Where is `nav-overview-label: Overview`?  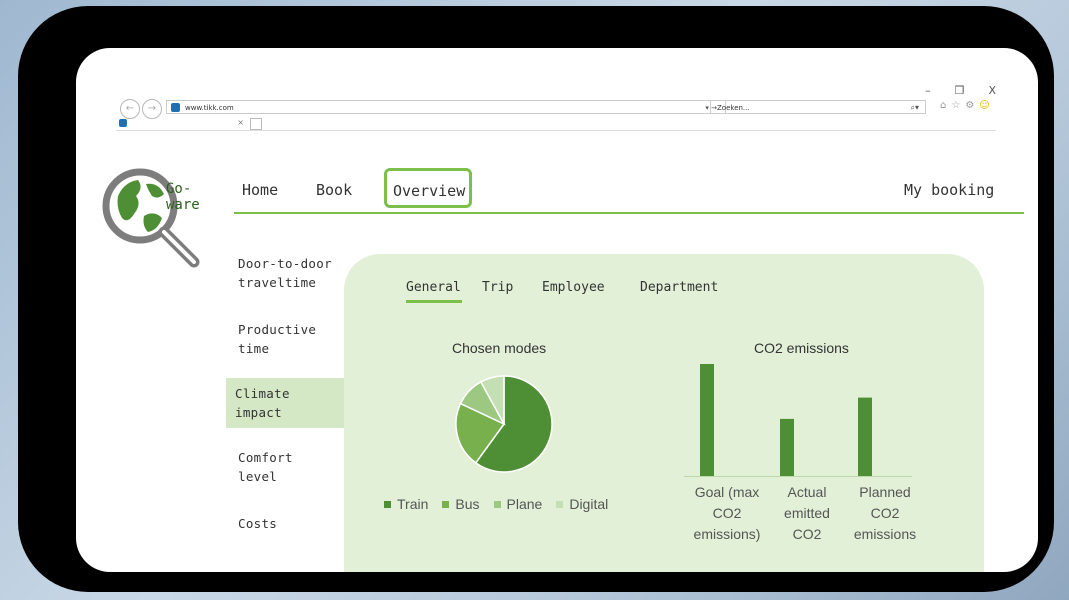 nav-overview-label: Overview is located at coordinates (429, 191).